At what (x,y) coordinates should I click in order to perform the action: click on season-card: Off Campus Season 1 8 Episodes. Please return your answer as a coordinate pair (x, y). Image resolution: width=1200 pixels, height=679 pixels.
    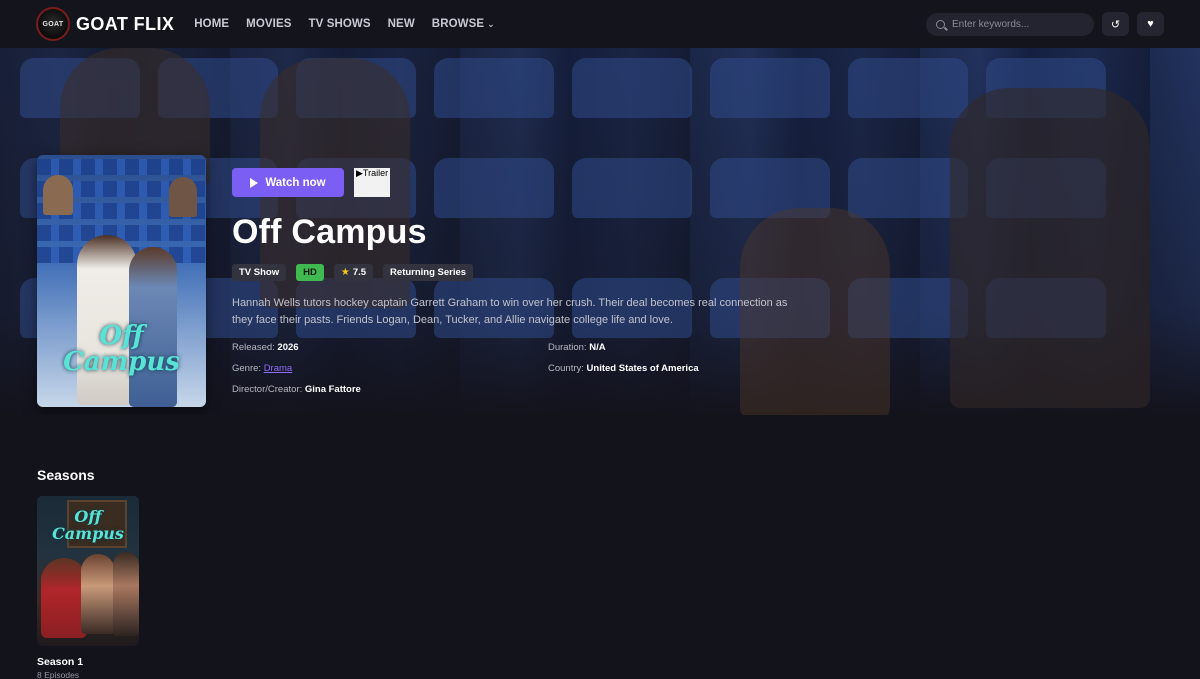
    Looking at the image, I should click on (88, 587).